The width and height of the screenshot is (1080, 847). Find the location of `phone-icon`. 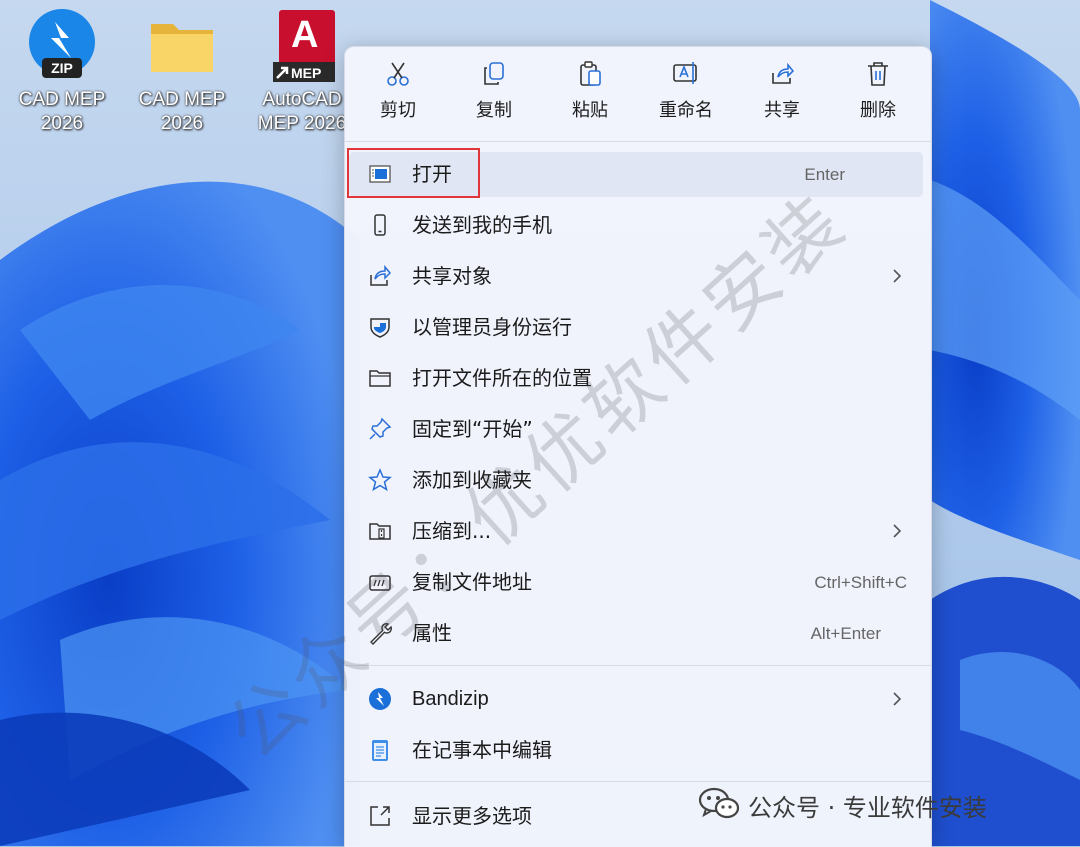

phone-icon is located at coordinates (380, 225).